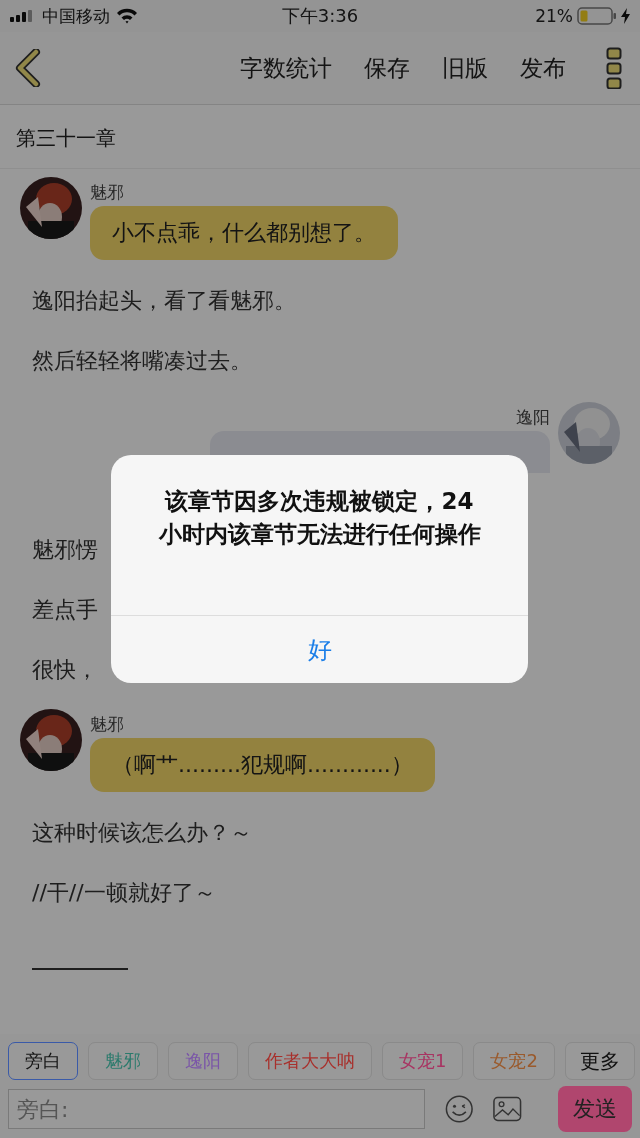  I want to click on chapter-title: 第三十一章, so click(320, 137).